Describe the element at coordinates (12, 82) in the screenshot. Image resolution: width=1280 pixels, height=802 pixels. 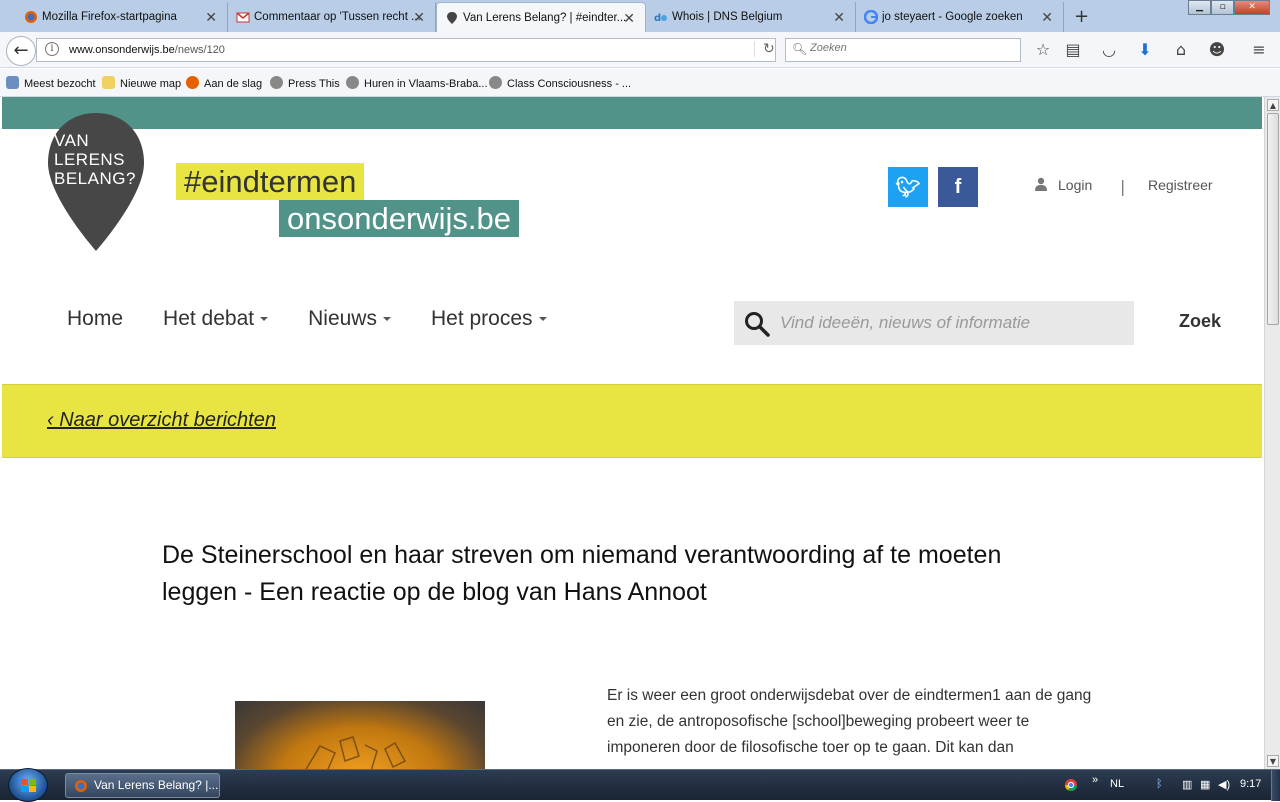
I see `most-visited-icon` at that location.